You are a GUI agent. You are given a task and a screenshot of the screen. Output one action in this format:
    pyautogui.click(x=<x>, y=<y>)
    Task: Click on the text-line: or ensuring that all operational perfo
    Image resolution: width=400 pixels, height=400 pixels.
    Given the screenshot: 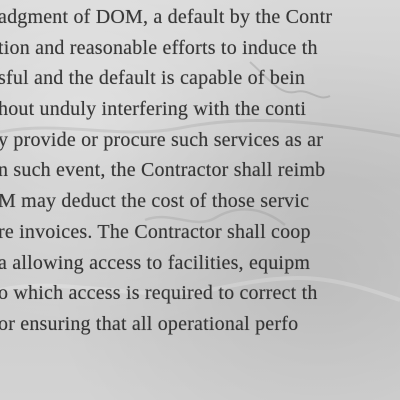 What is the action you would take?
    pyautogui.click(x=149, y=323)
    